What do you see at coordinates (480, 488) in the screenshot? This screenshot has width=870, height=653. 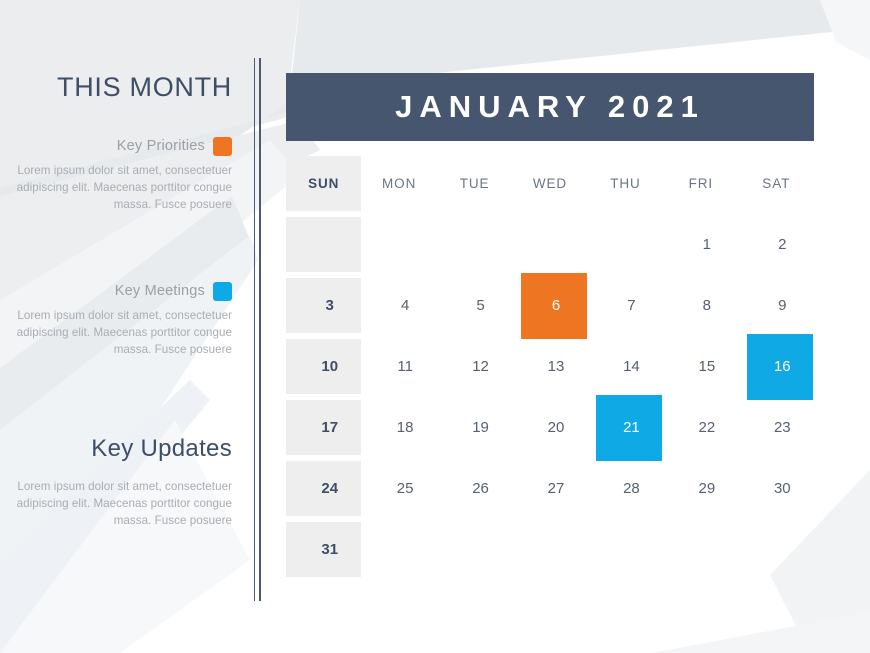 I see `day-number: 26` at bounding box center [480, 488].